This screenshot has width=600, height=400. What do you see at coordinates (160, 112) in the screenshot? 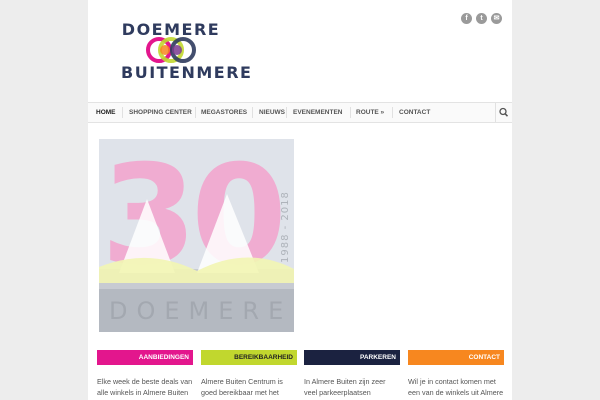
I see `nav-item-shopping-center: SHOPPING CENTER` at bounding box center [160, 112].